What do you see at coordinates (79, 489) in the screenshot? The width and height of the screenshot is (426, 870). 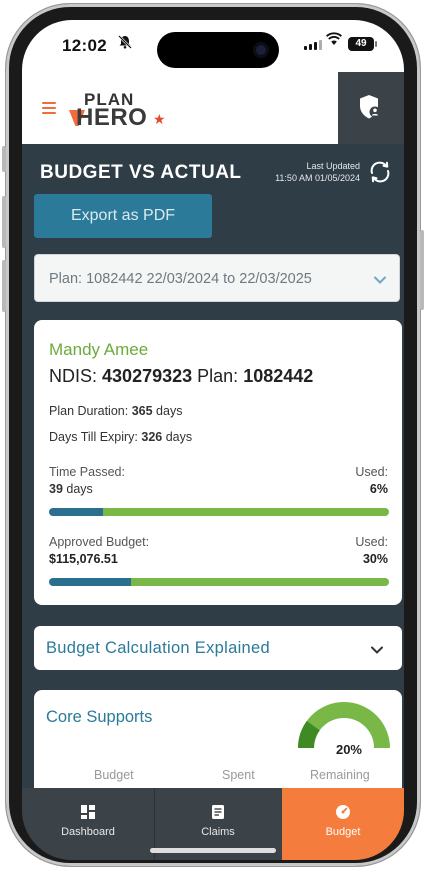 I see `time-passed-unit: days` at bounding box center [79, 489].